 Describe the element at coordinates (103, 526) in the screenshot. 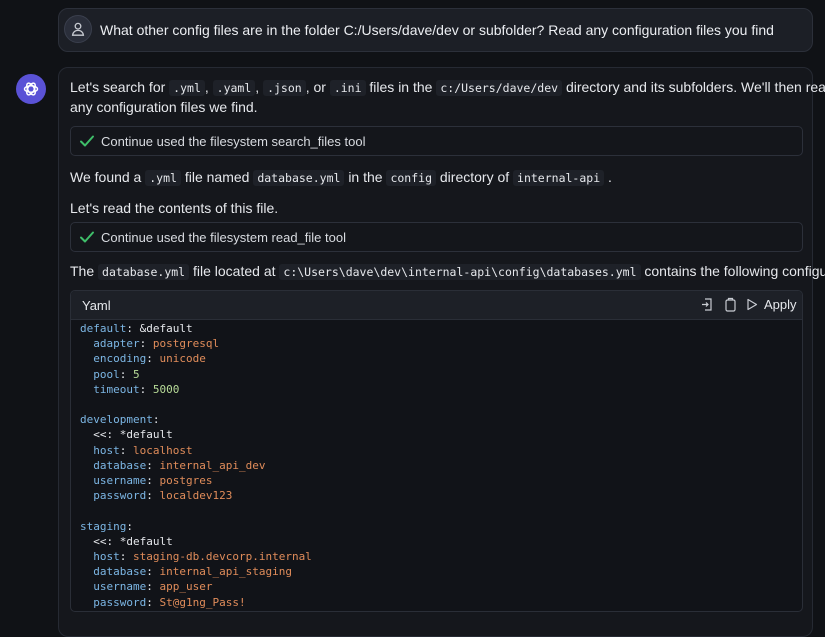

I see `yaml-key: staging` at that location.